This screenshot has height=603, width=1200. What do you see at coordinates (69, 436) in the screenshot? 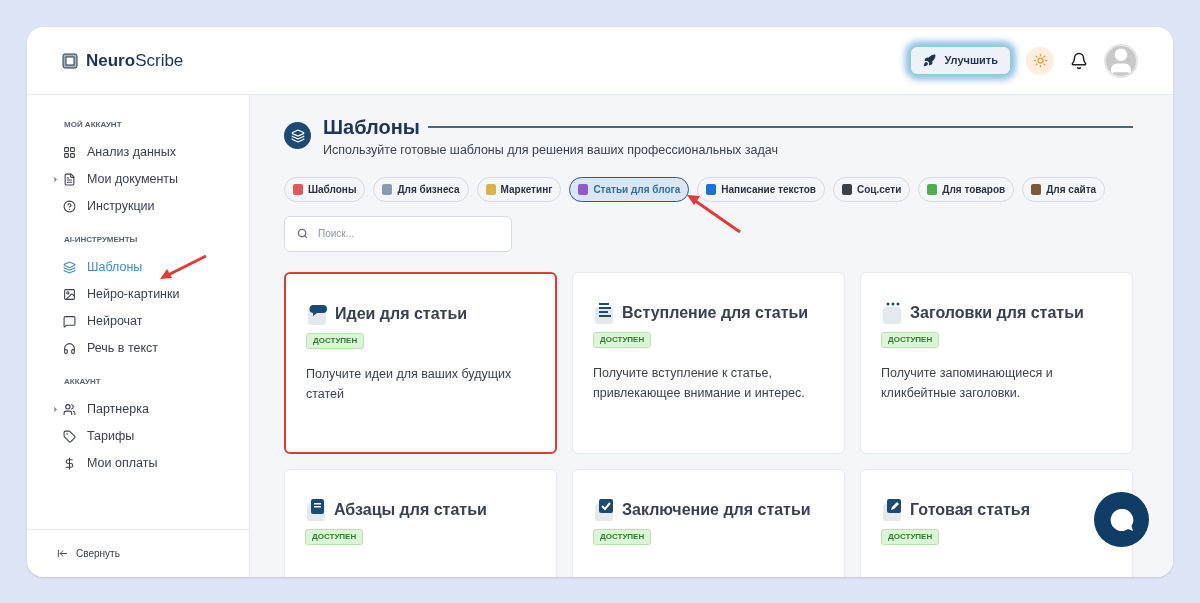
I see `tag-icon` at bounding box center [69, 436].